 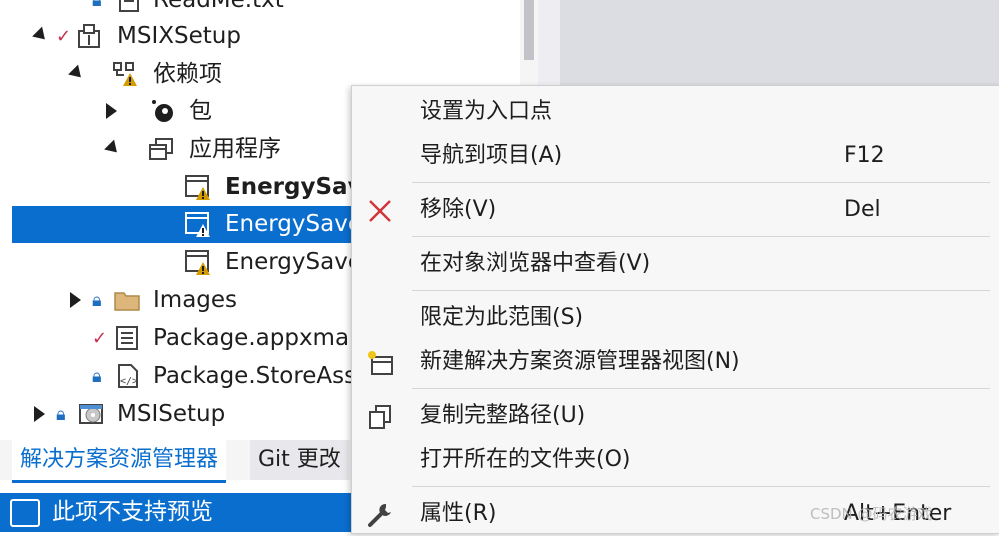 I want to click on xml-file-icon: </>, so click(x=128, y=376).